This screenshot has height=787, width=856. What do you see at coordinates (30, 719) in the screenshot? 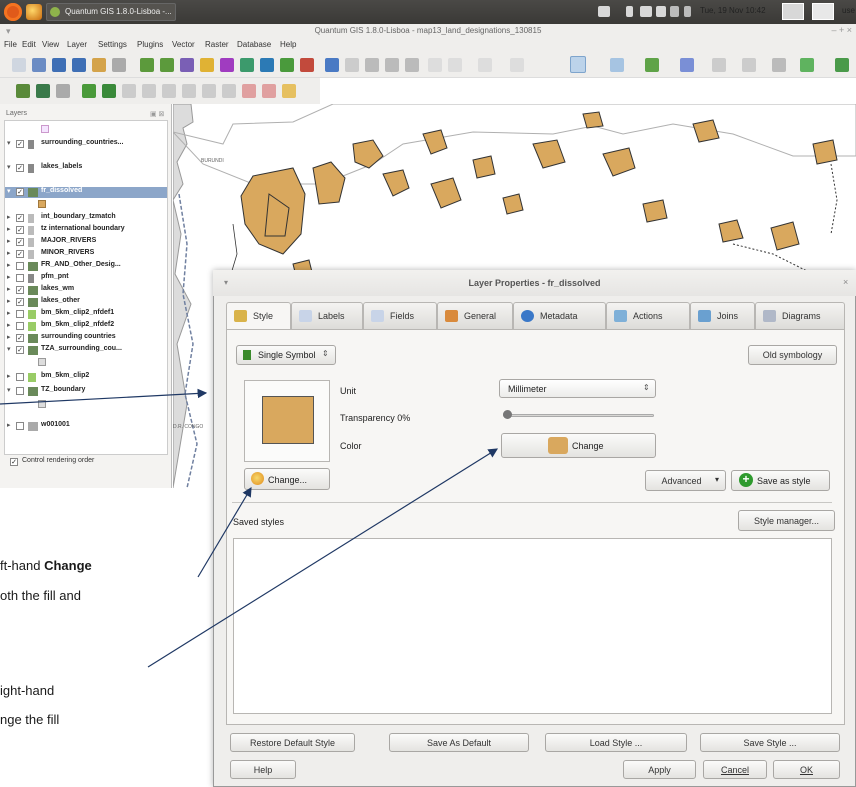
I see `annotation-text-right-2: nge the fill` at bounding box center [30, 719].